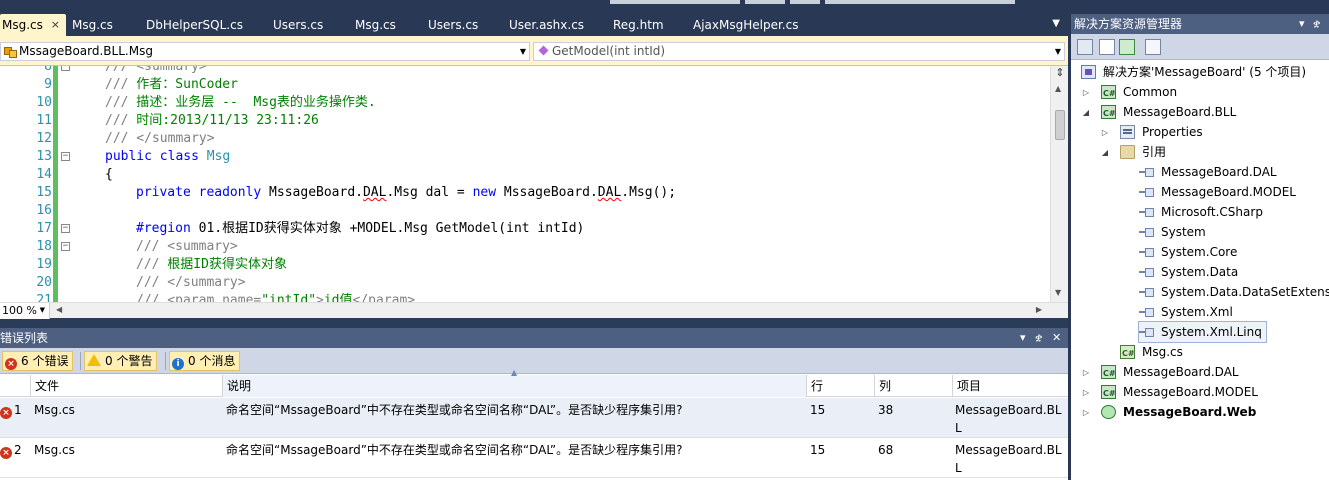 This screenshot has width=1329, height=480. Describe the element at coordinates (1172, 232) in the screenshot. I see `tree-node-reference: System` at that location.